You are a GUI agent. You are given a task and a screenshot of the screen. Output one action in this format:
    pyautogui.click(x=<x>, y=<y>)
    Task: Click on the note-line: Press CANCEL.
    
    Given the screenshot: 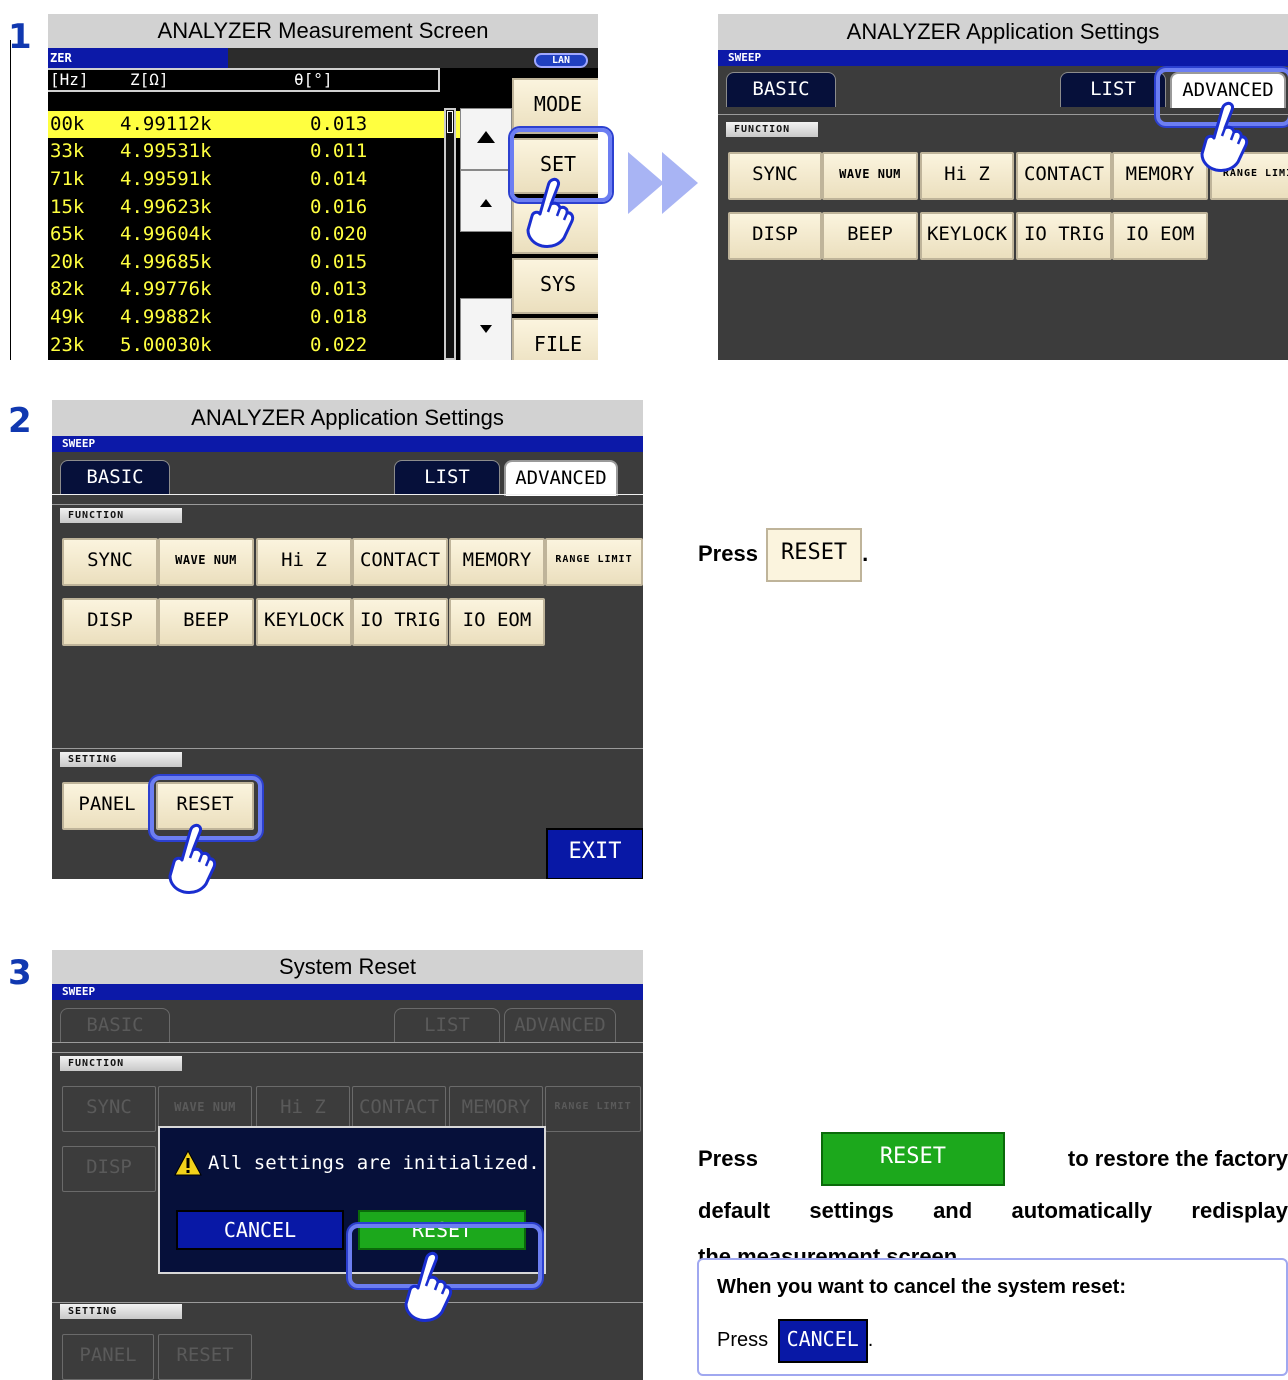 What is the action you would take?
    pyautogui.click(x=795, y=1340)
    